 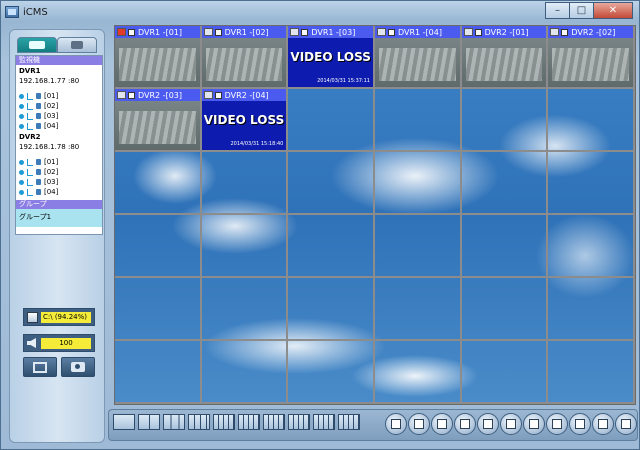 I want to click on export-button, so click(x=534, y=424).